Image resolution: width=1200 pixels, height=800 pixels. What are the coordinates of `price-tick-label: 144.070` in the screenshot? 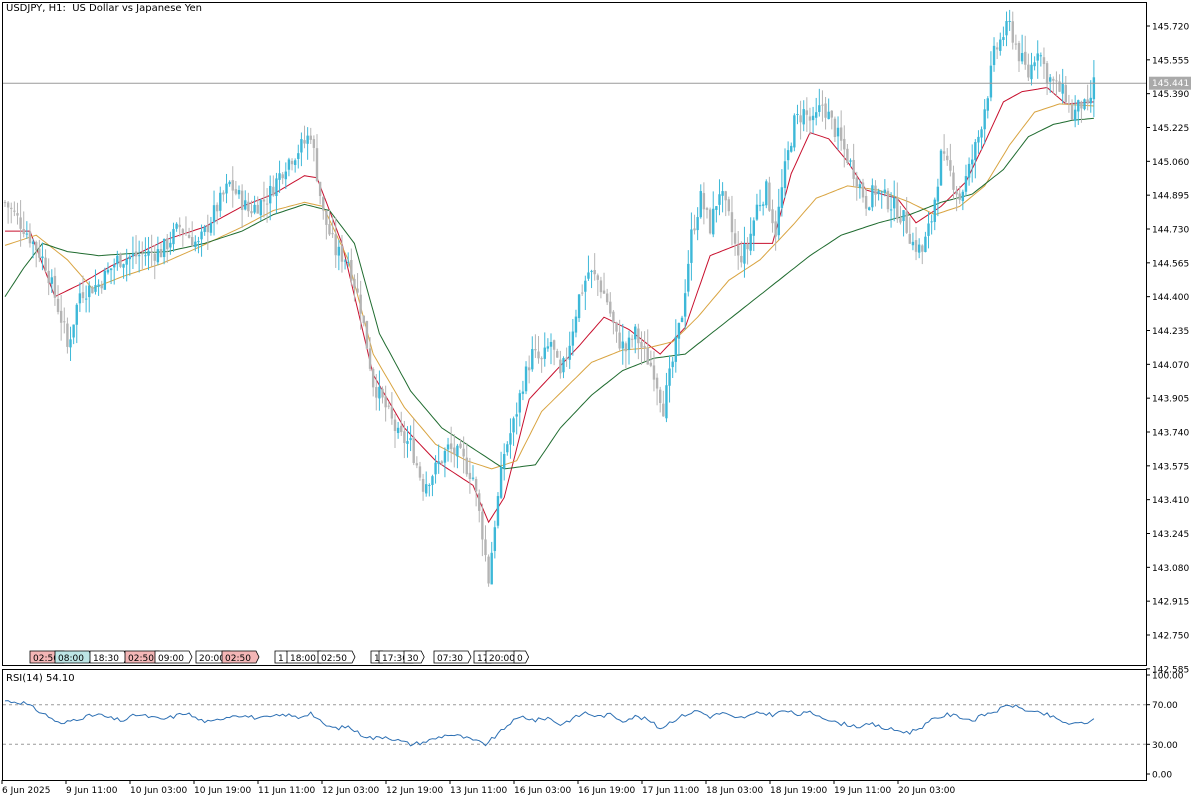 It's located at (1170, 366).